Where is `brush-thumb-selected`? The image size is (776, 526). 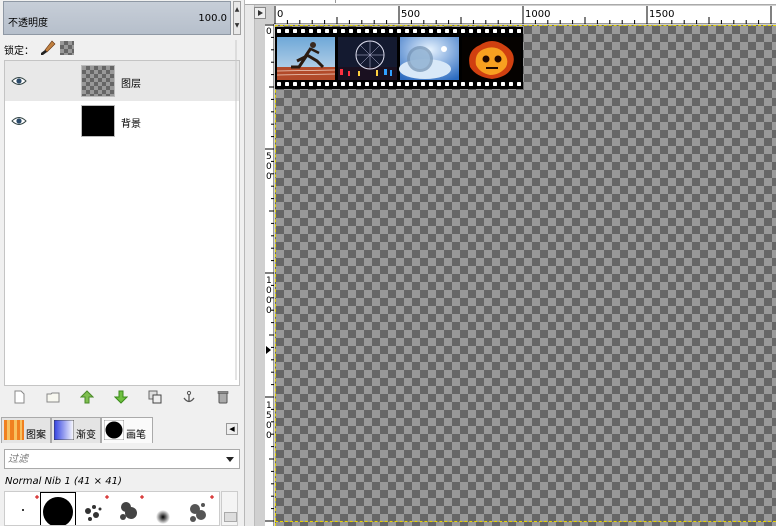
brush-thumb-selected is located at coordinates (58, 509).